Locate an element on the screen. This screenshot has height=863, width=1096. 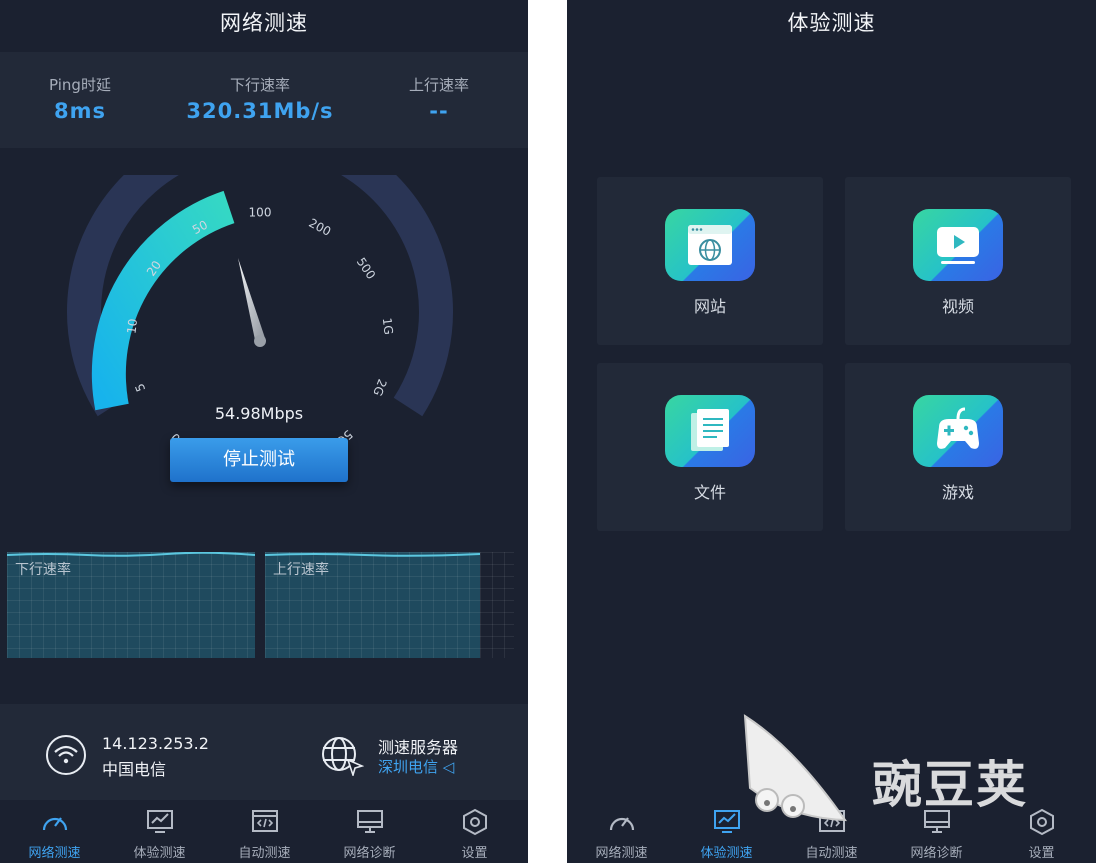
wifi-icon is located at coordinates (66, 755).